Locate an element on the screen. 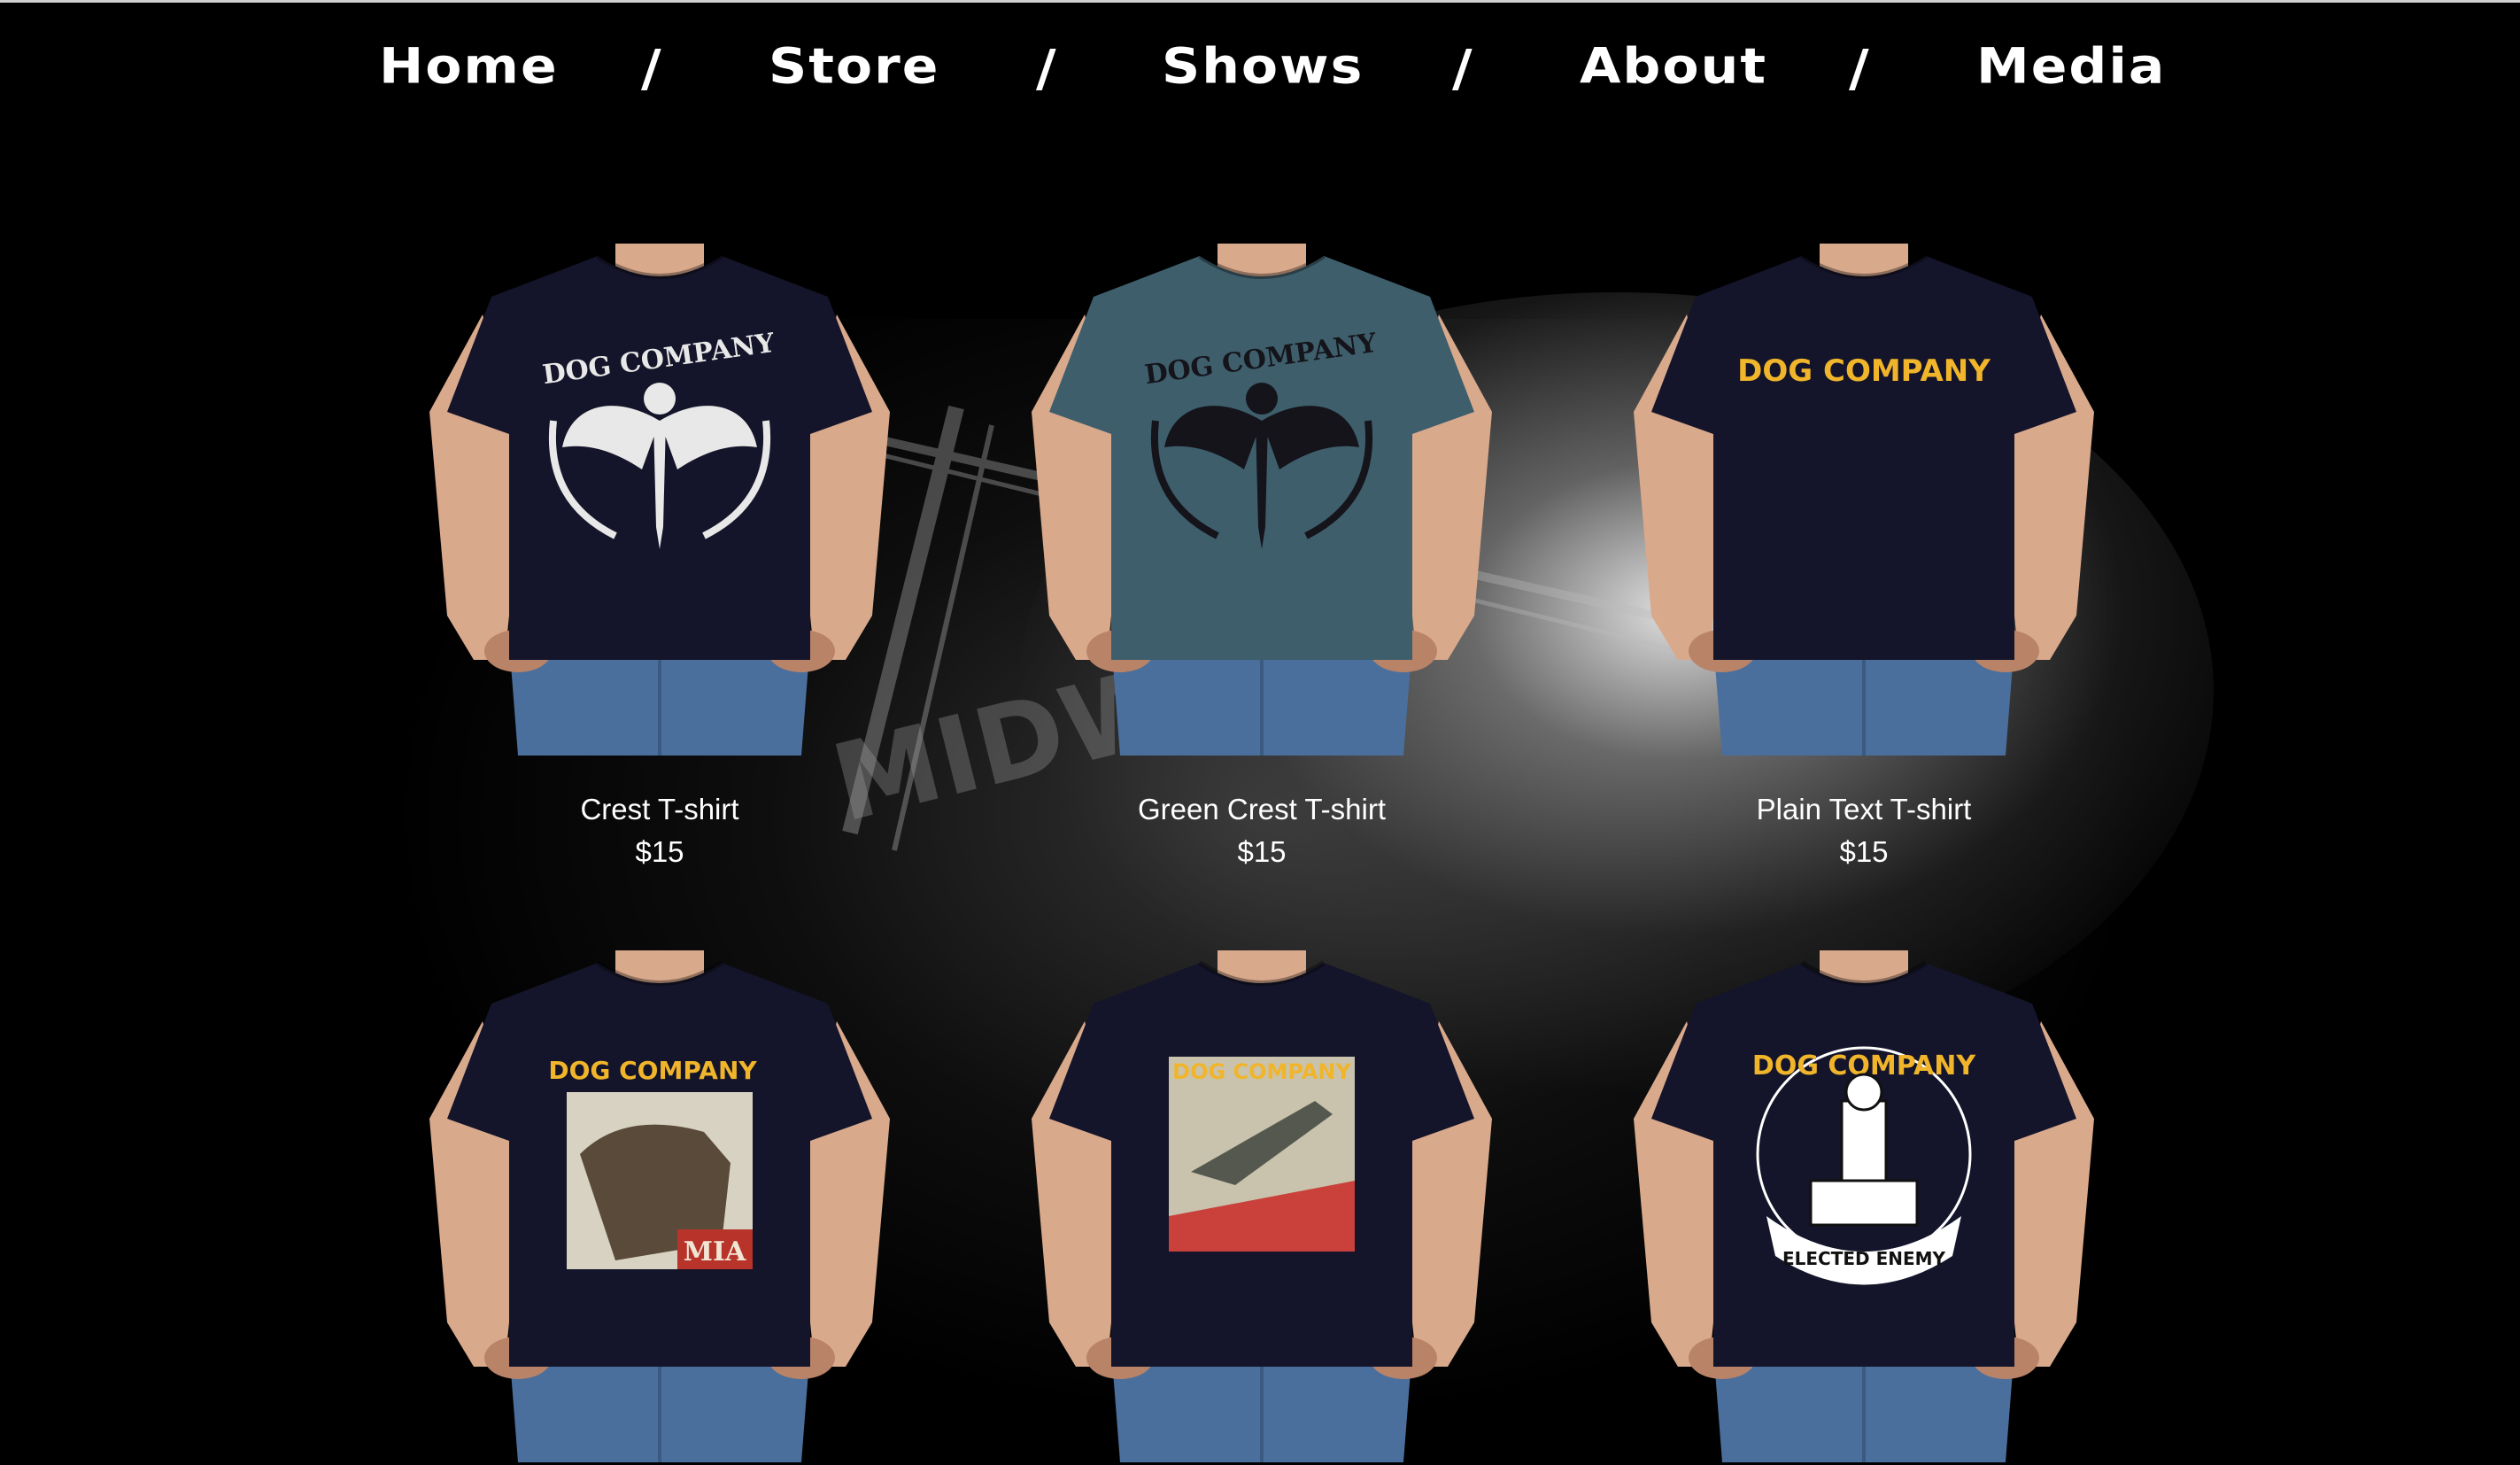 The image size is (2520, 1465). nav-store: Store is located at coordinates (854, 66).